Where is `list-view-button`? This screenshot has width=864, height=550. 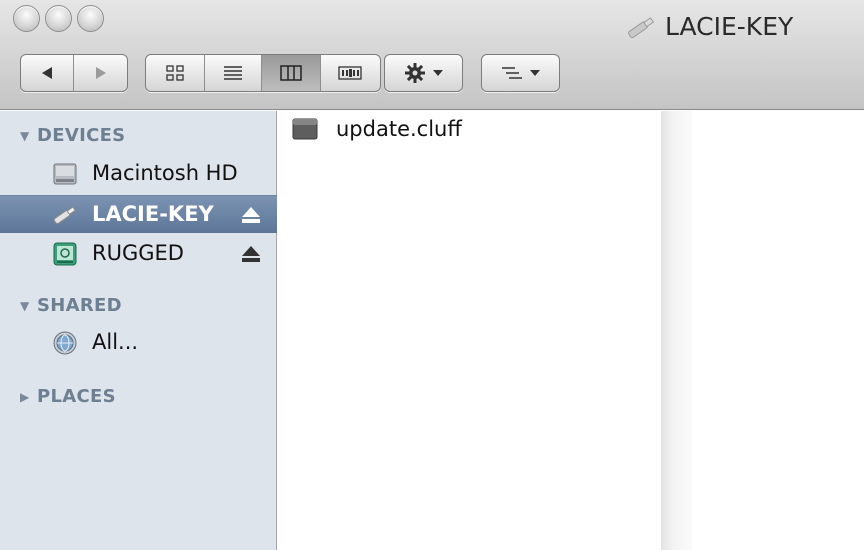
list-view-button is located at coordinates (234, 73).